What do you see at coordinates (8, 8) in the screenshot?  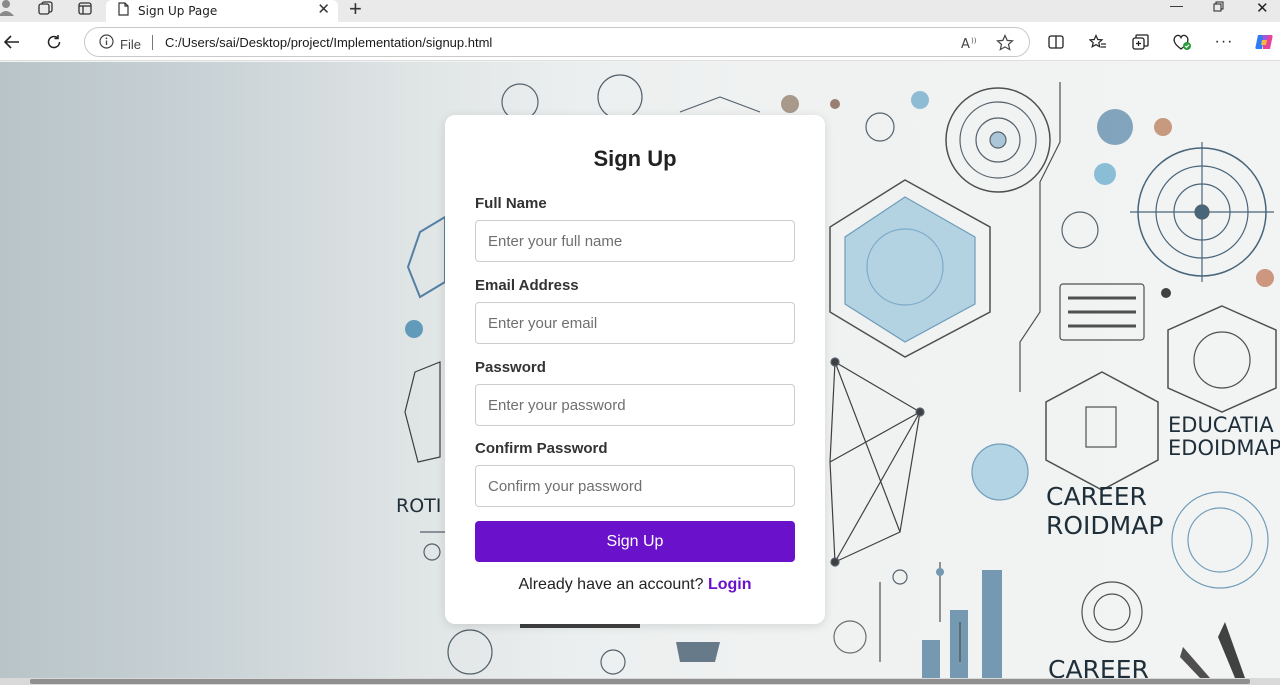 I see `profile-icon` at bounding box center [8, 8].